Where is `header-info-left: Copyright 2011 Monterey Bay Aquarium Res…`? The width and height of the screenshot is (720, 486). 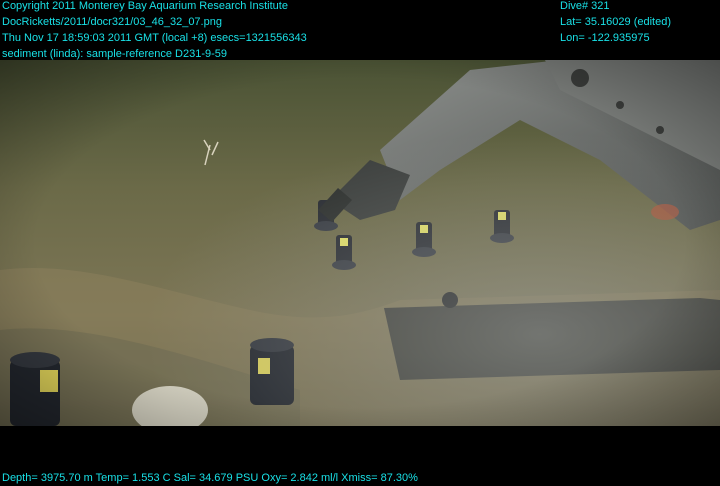 header-info-left: Copyright 2011 Monterey Bay Aquarium Res… is located at coordinates (154, 31).